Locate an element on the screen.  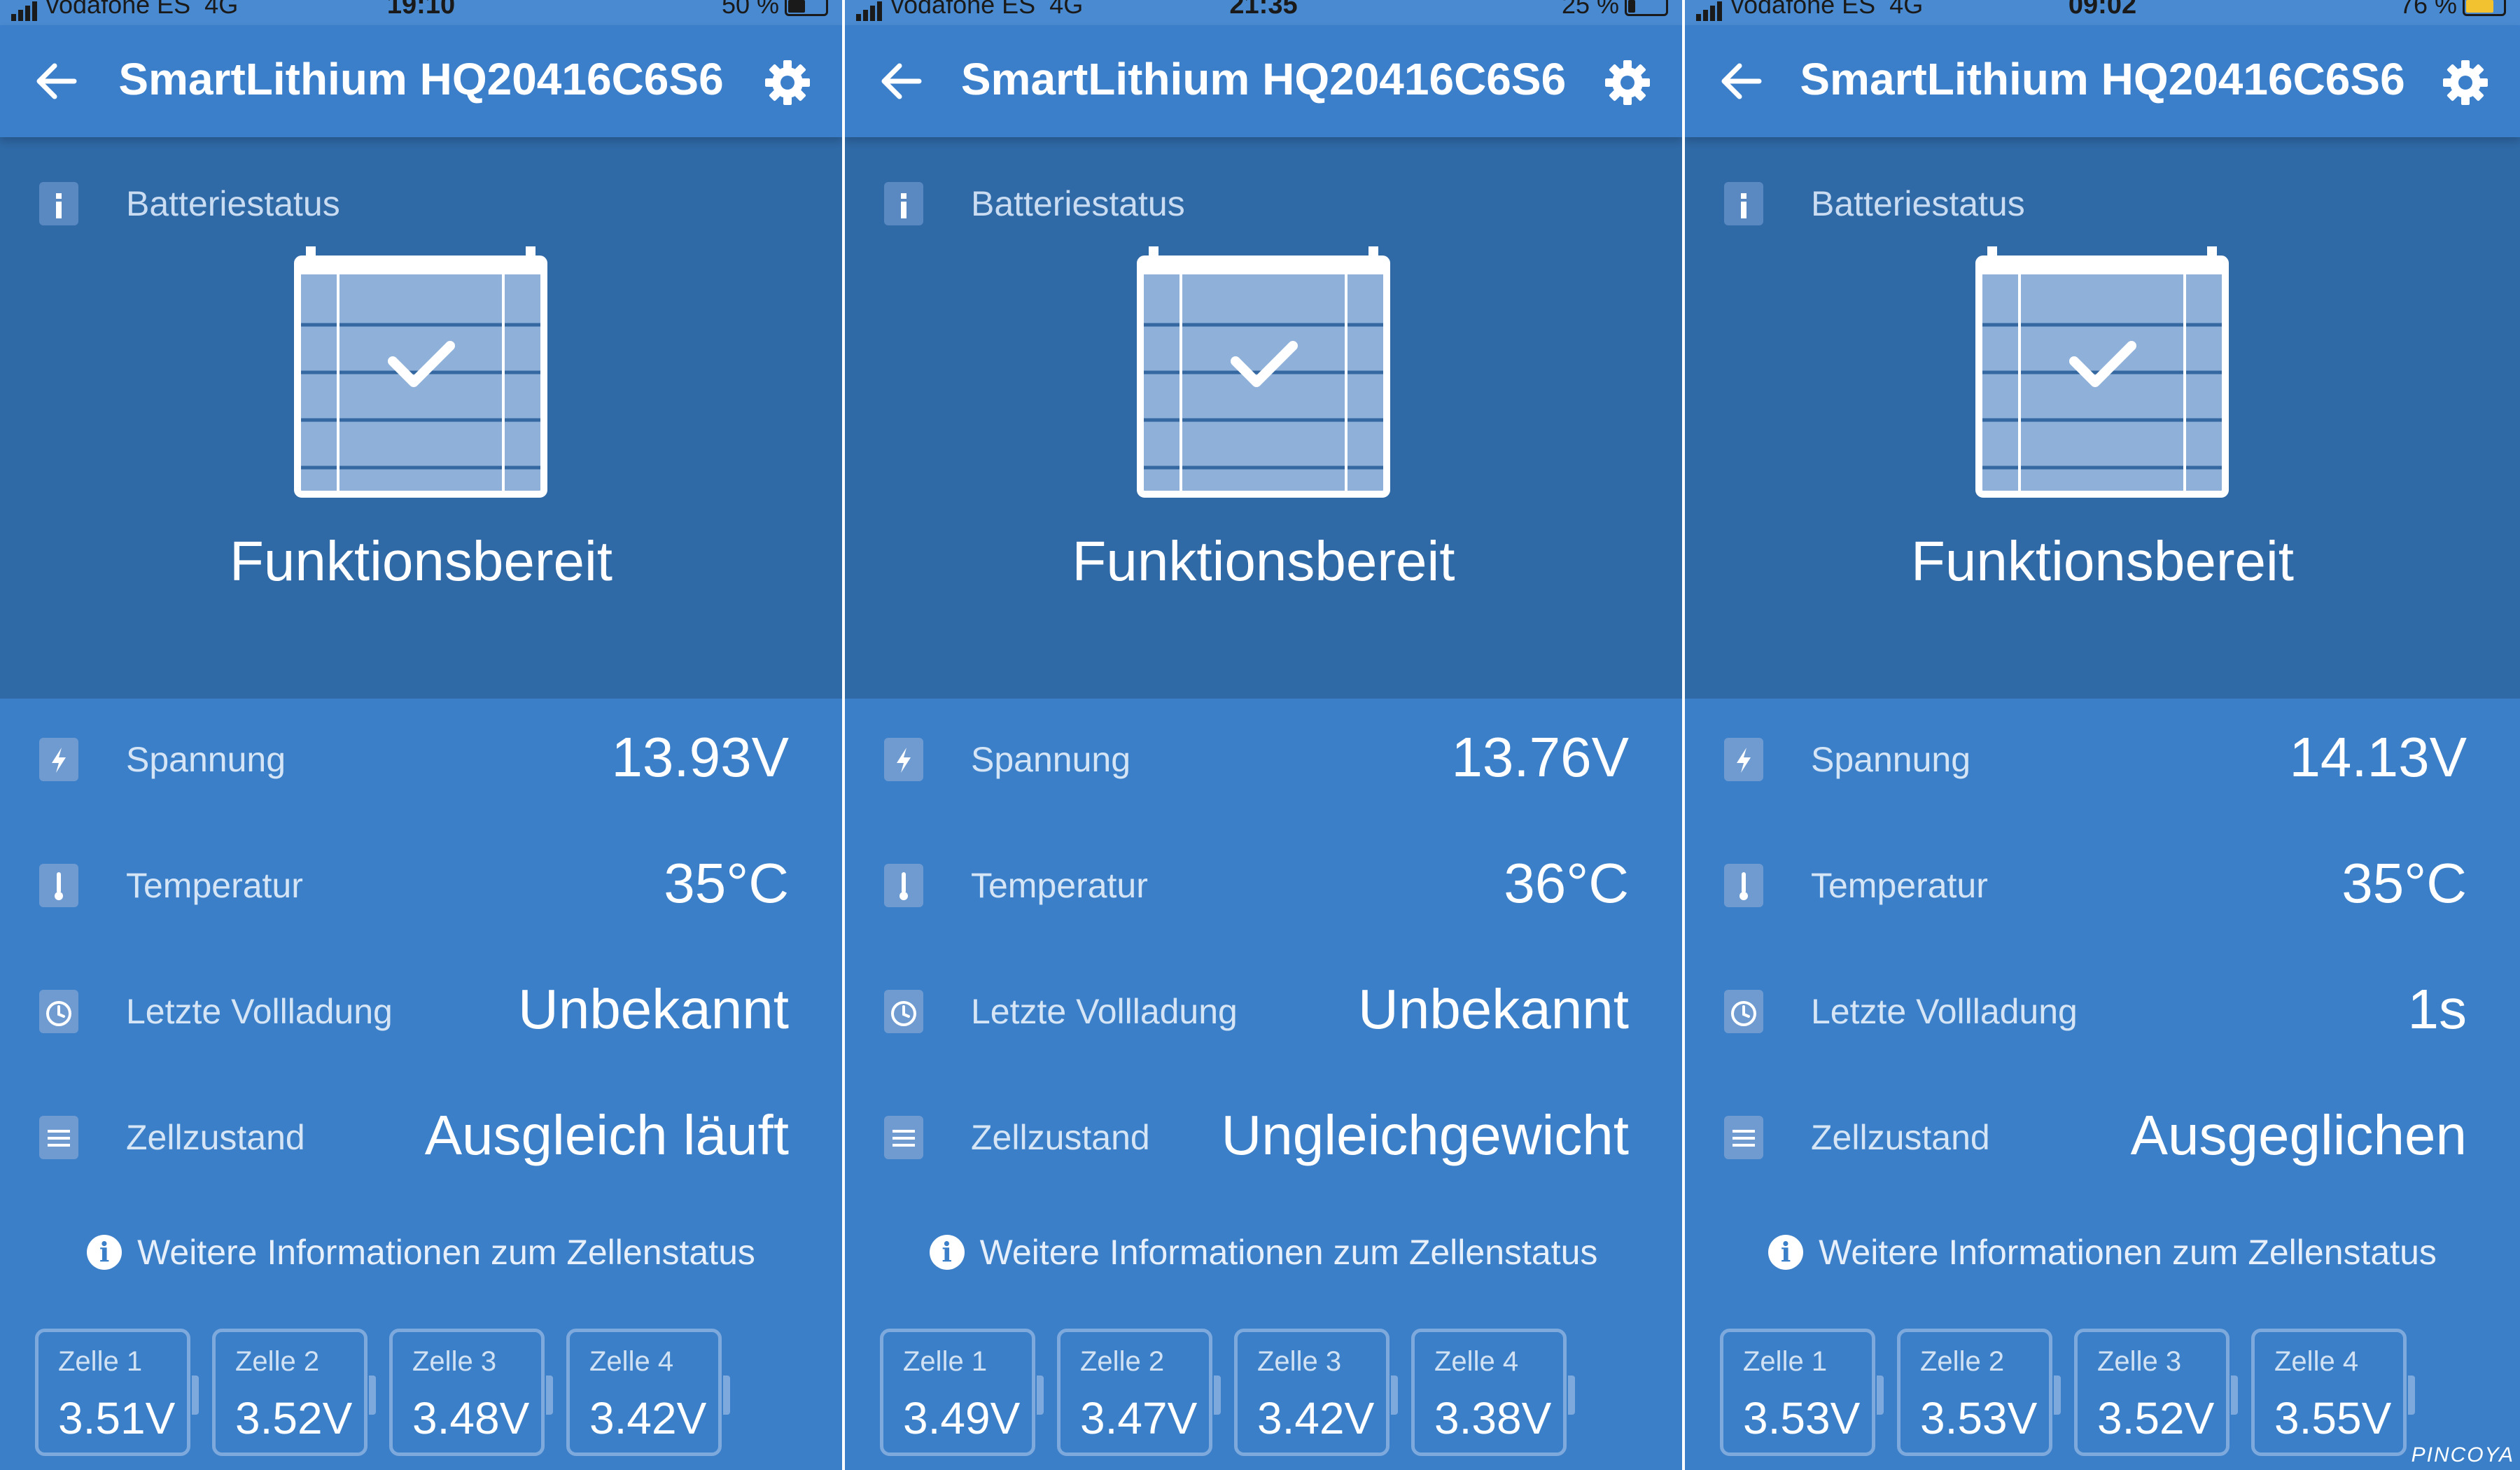
cell-state-row: Zellzustand Ausgeglichen is located at coordinates (2102, 1137).